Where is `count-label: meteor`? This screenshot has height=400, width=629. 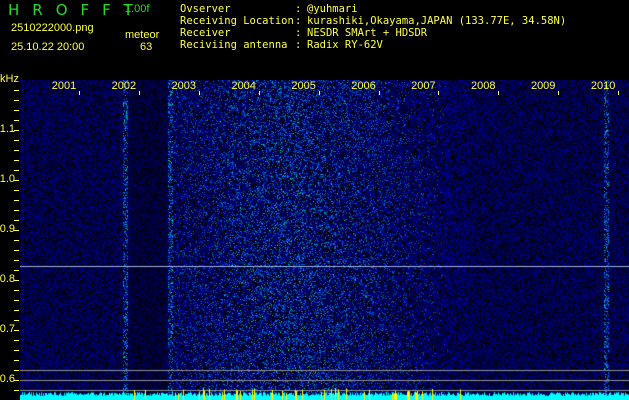
count-label: meteor is located at coordinates (142, 35).